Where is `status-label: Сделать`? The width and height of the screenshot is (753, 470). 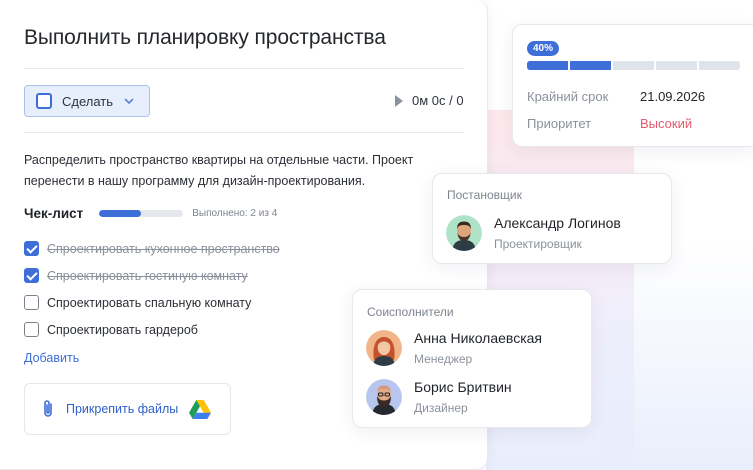
status-label: Сделать is located at coordinates (88, 101).